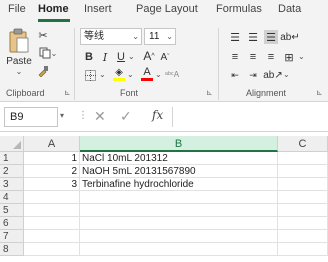 The image size is (328, 262). I want to click on cell-a4, so click(52, 197).